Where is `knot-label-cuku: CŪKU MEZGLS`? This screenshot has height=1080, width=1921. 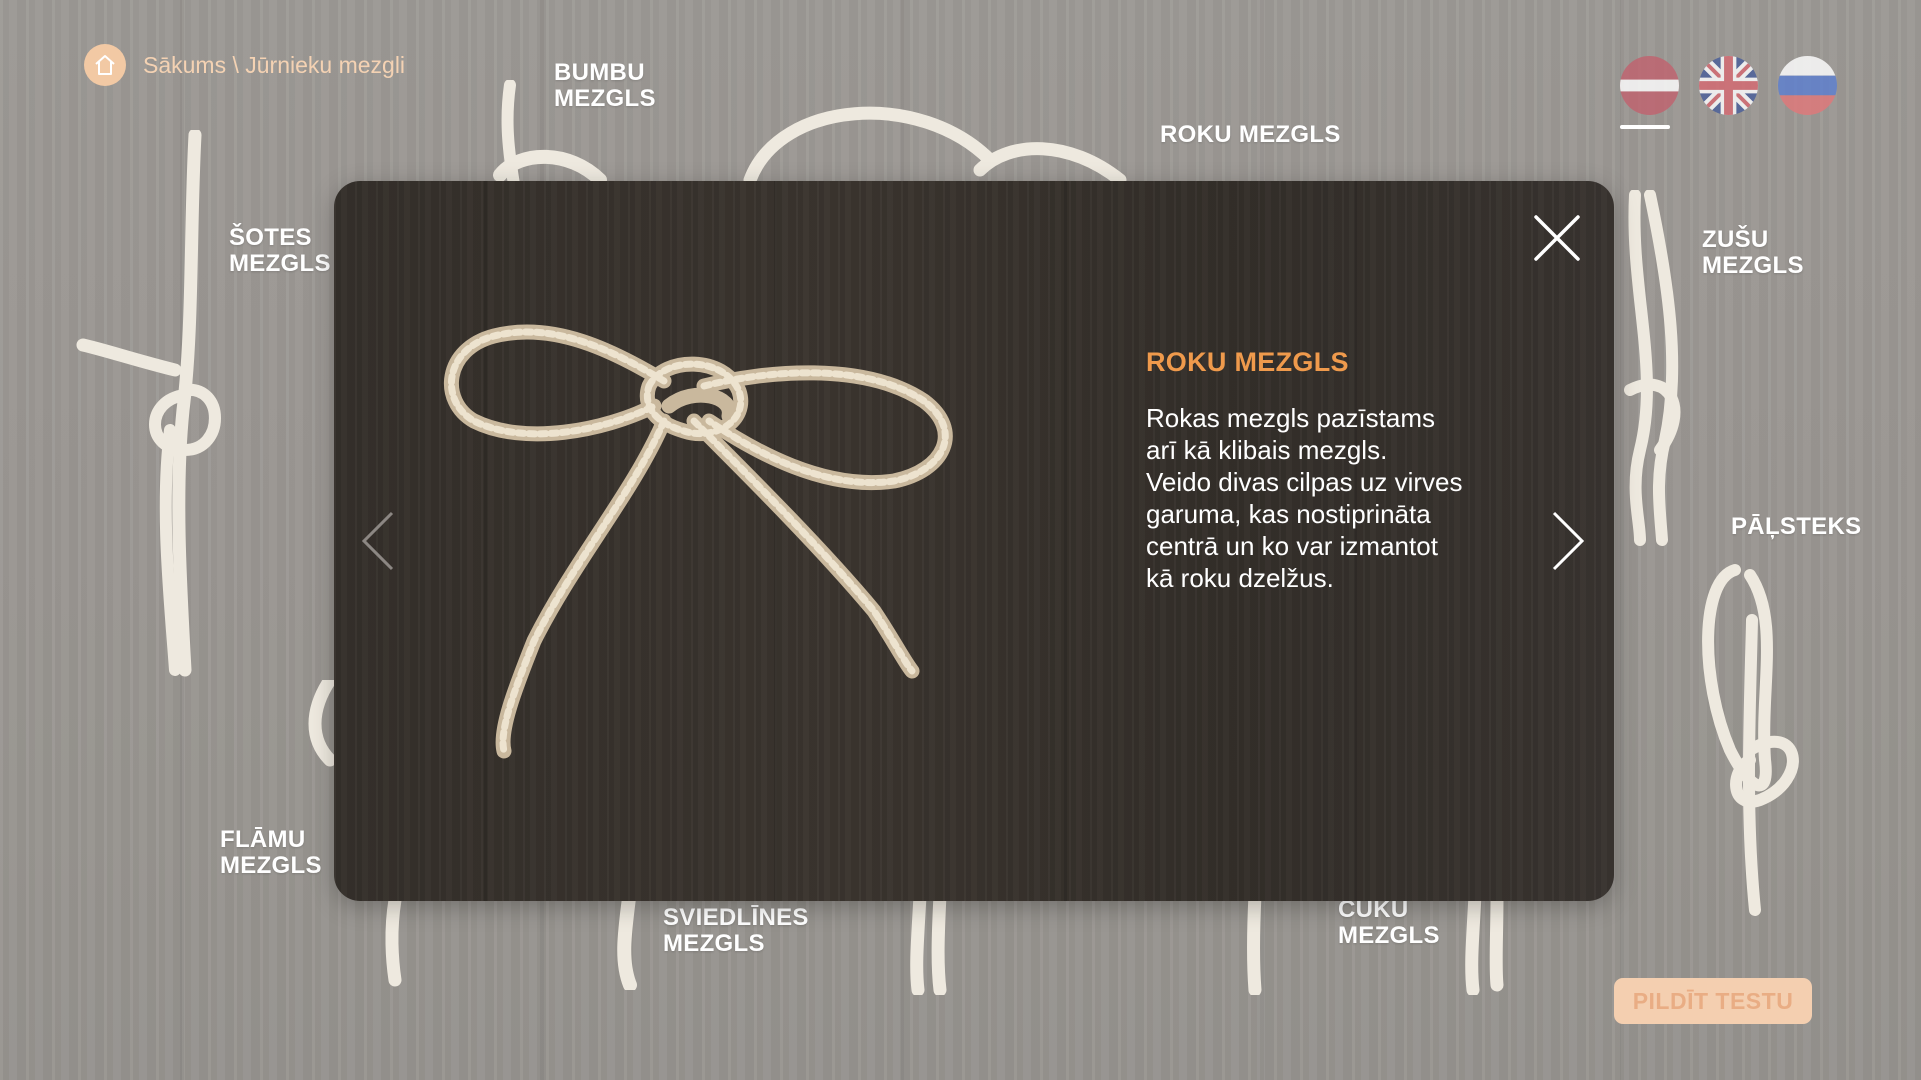 knot-label-cuku: CŪKU MEZGLS is located at coordinates (1389, 923).